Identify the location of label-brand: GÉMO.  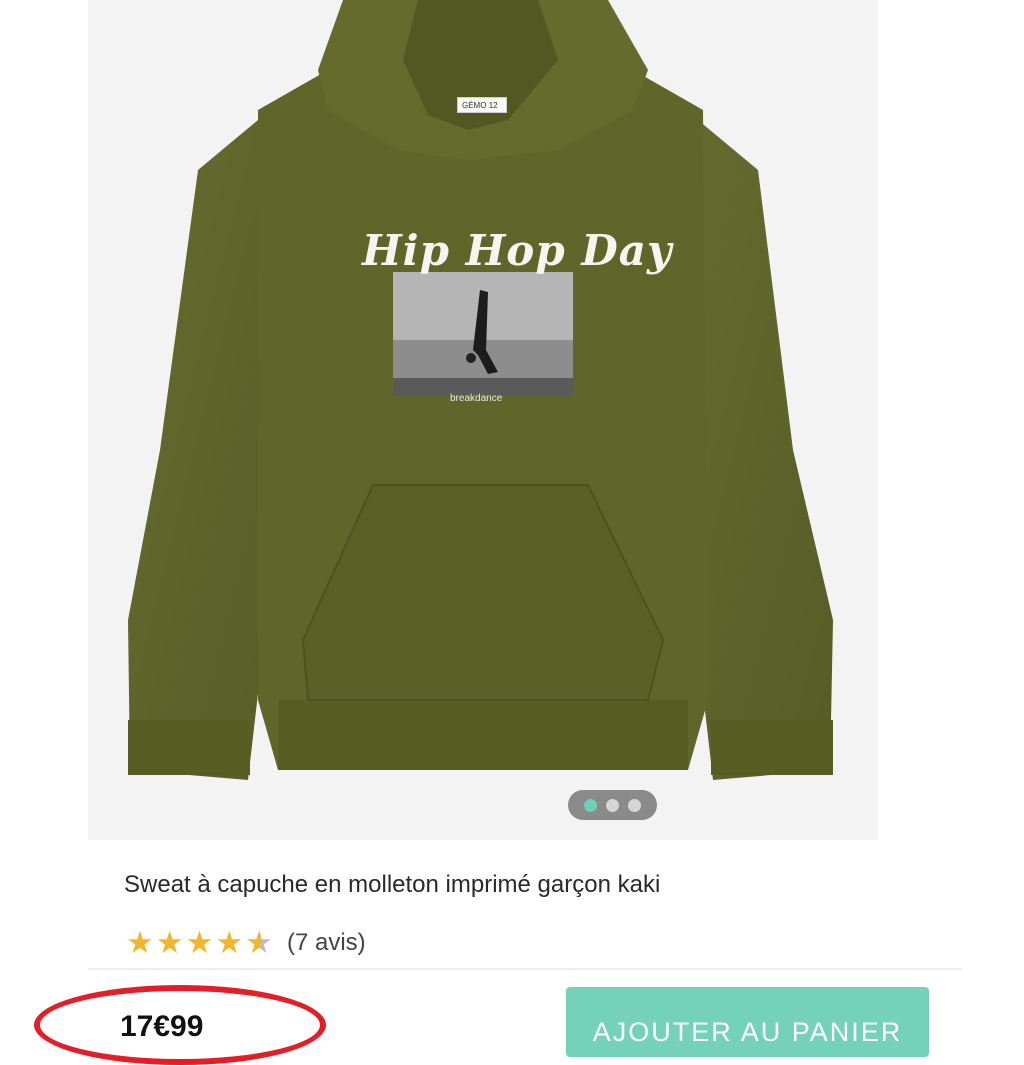
(474, 105).